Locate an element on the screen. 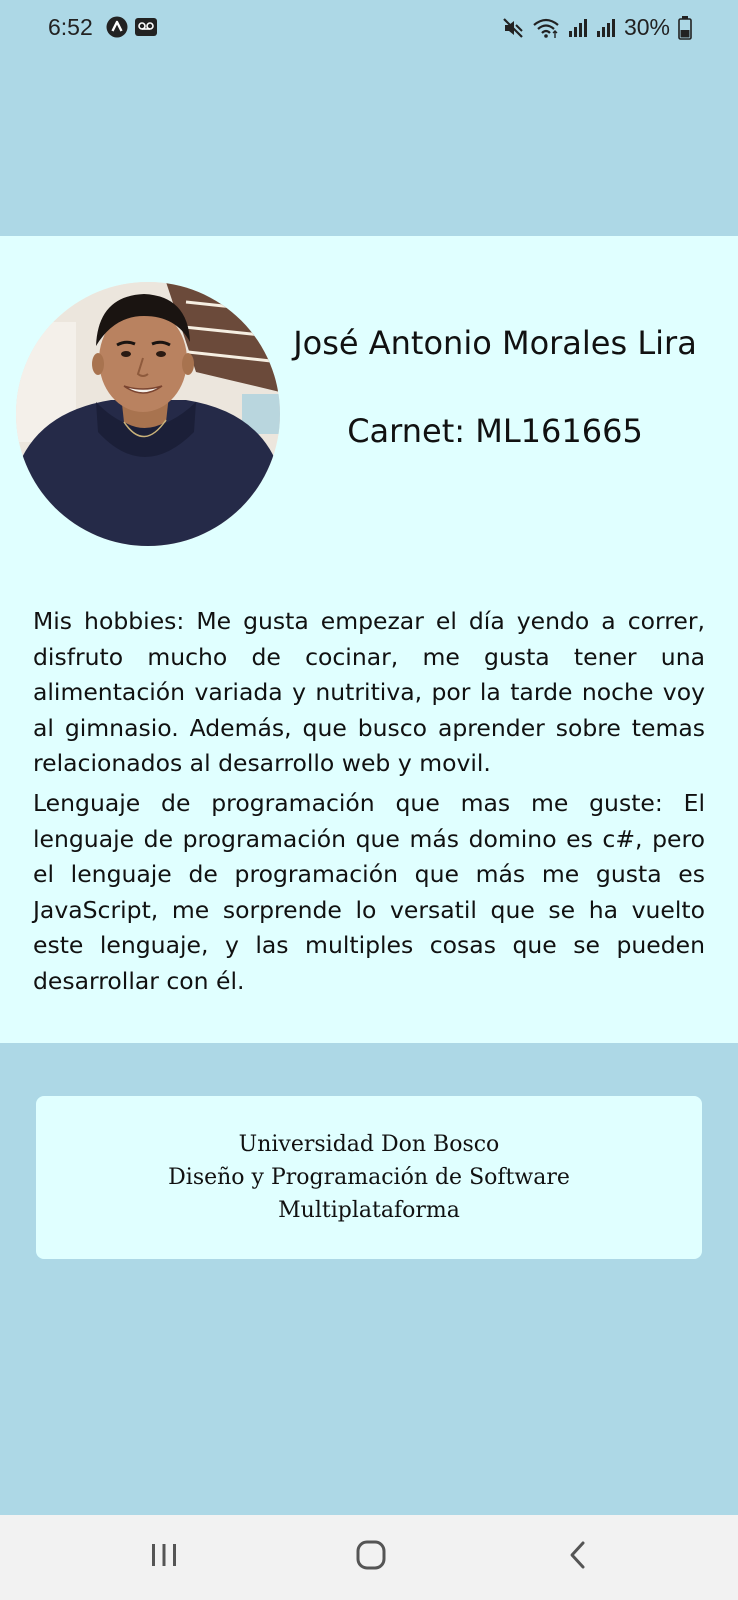  home-button is located at coordinates (371, 1557).